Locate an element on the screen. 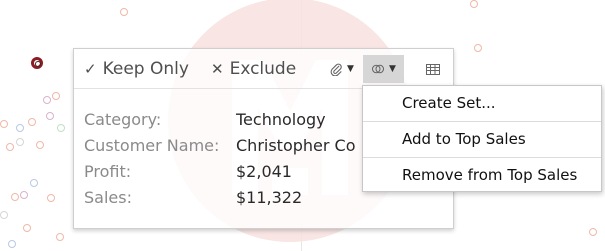 This screenshot has height=251, width=605. table-icon is located at coordinates (433, 69).